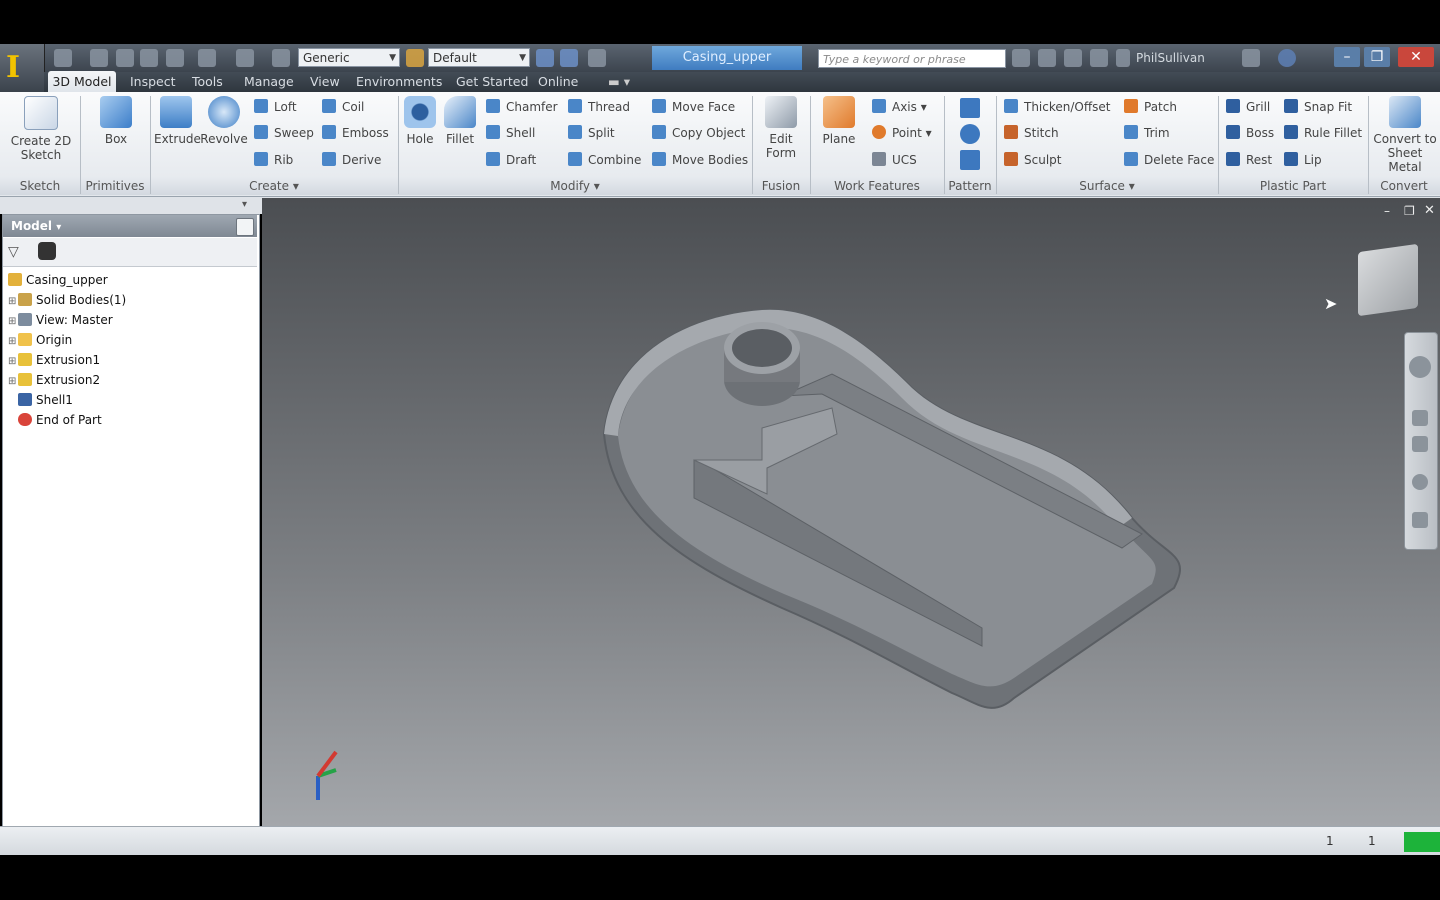 The image size is (1440, 900). What do you see at coordinates (781, 128) in the screenshot?
I see `edit-form-button: Edit Form` at bounding box center [781, 128].